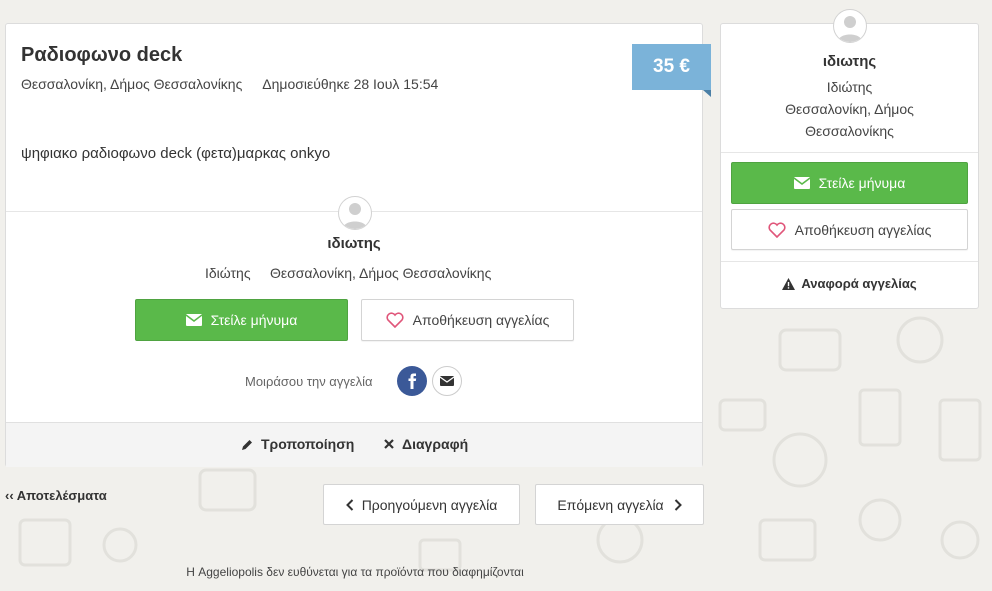 The height and width of the screenshot is (591, 992). What do you see at coordinates (102, 55) in the screenshot?
I see `listing-title: Ραδιοφωνο deck` at bounding box center [102, 55].